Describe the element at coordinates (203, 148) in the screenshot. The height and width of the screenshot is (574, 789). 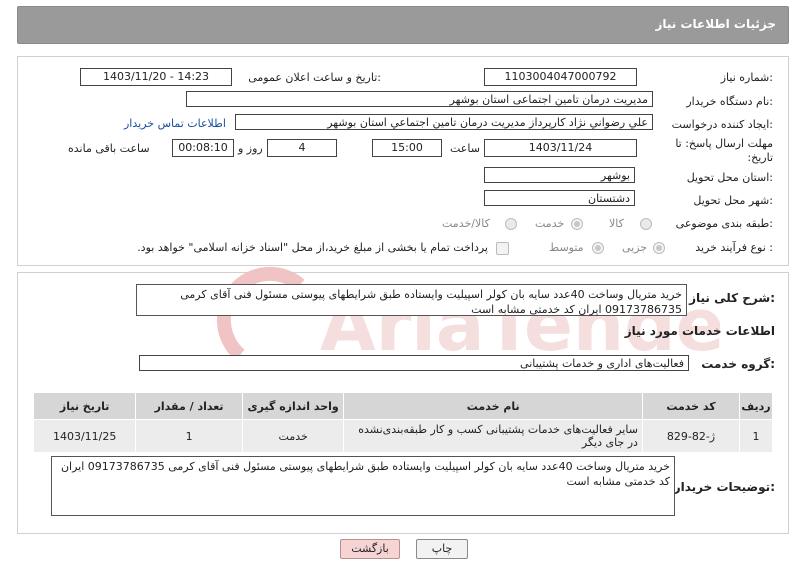
I see `remaining-time-field: 00:08:10` at that location.